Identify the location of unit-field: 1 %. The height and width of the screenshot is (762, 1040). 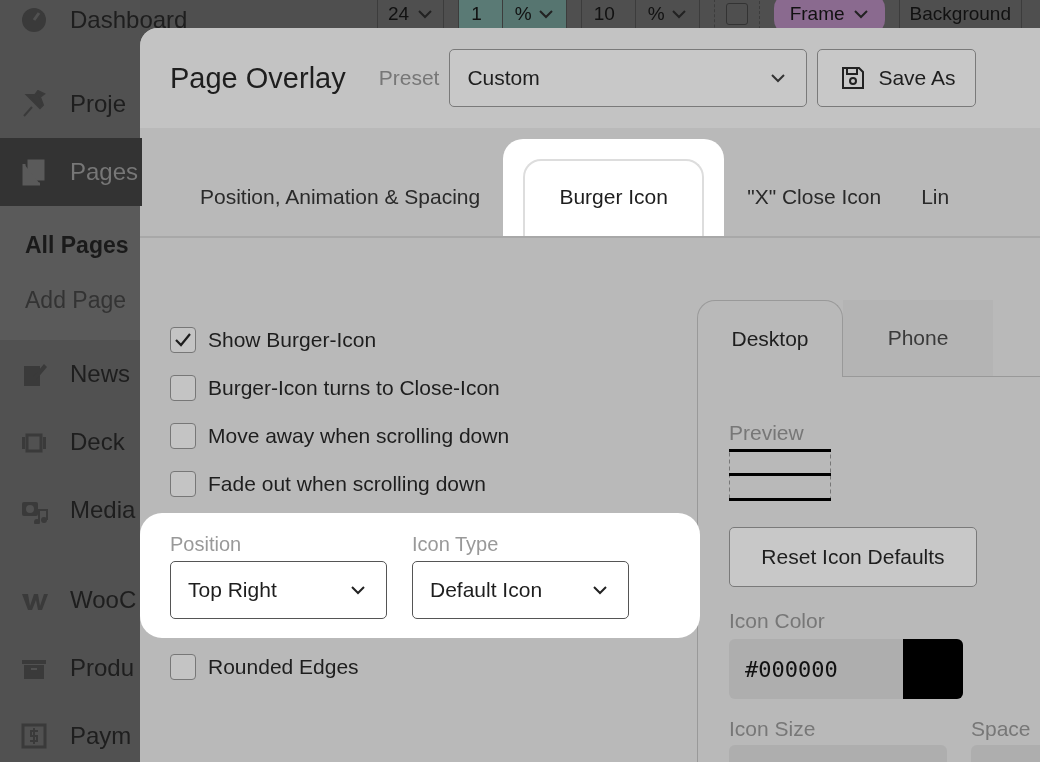
(512, 14).